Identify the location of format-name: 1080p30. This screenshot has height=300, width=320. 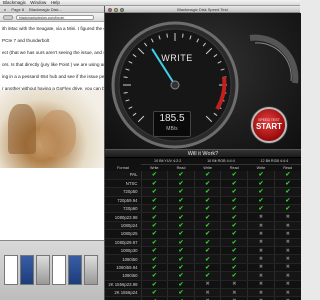
(123, 251).